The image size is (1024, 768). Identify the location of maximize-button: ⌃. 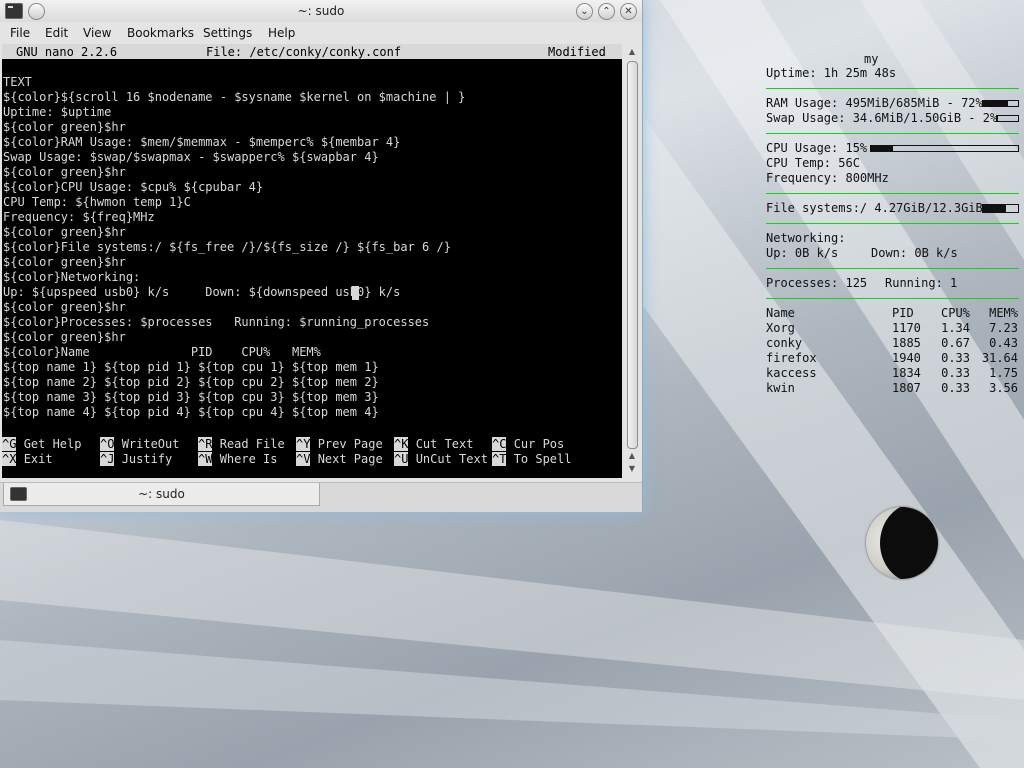
(606, 11).